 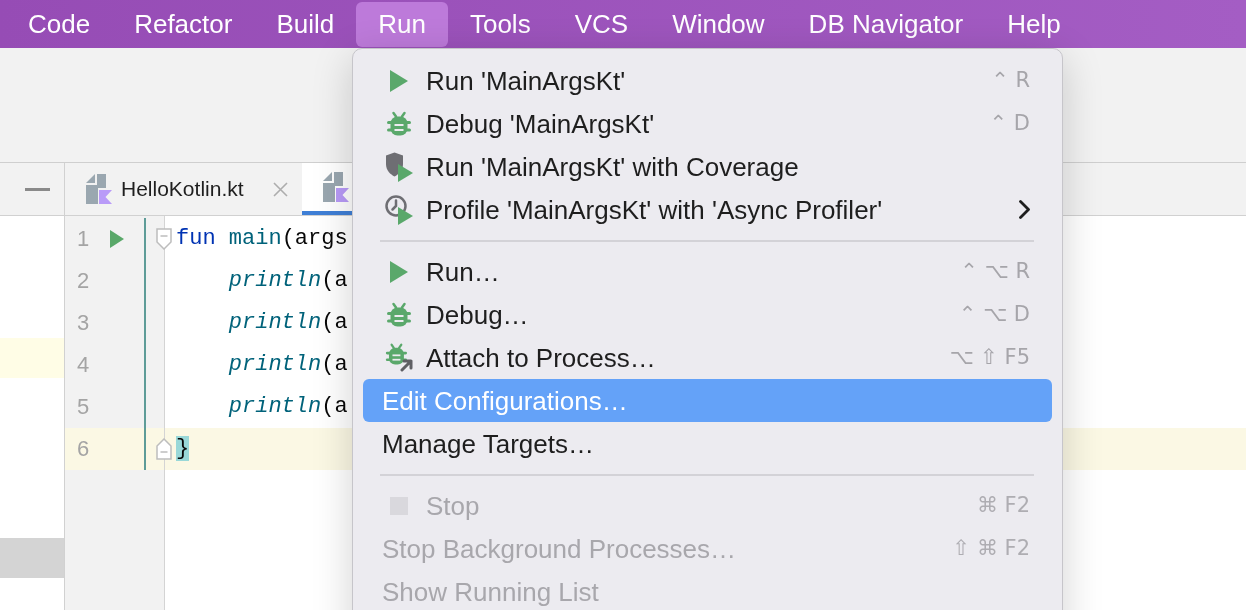 I want to click on keyboard-shortcut: ⌃ ⌥ D, so click(x=994, y=314).